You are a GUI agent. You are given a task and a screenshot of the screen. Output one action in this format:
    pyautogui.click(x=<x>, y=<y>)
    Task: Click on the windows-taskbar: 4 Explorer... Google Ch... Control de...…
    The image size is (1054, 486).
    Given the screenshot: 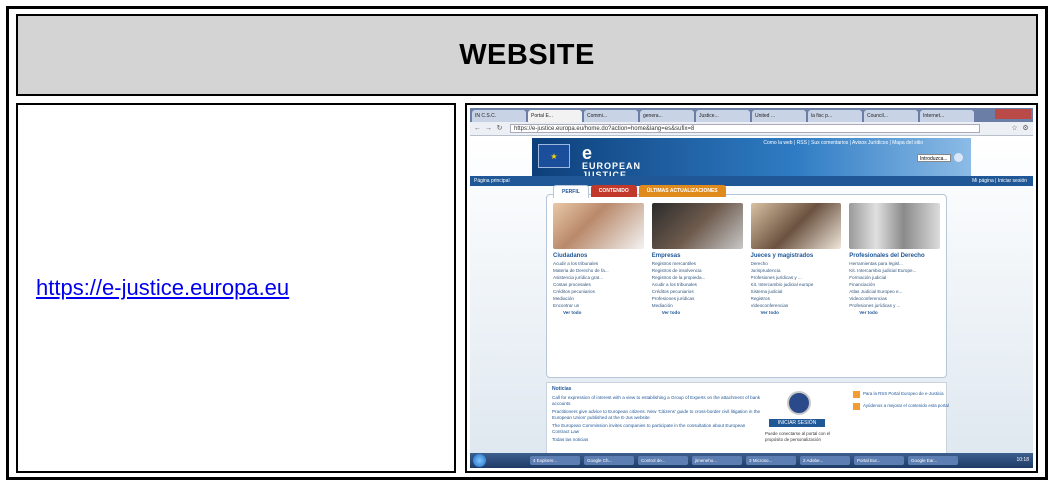 What is the action you would take?
    pyautogui.click(x=751, y=460)
    